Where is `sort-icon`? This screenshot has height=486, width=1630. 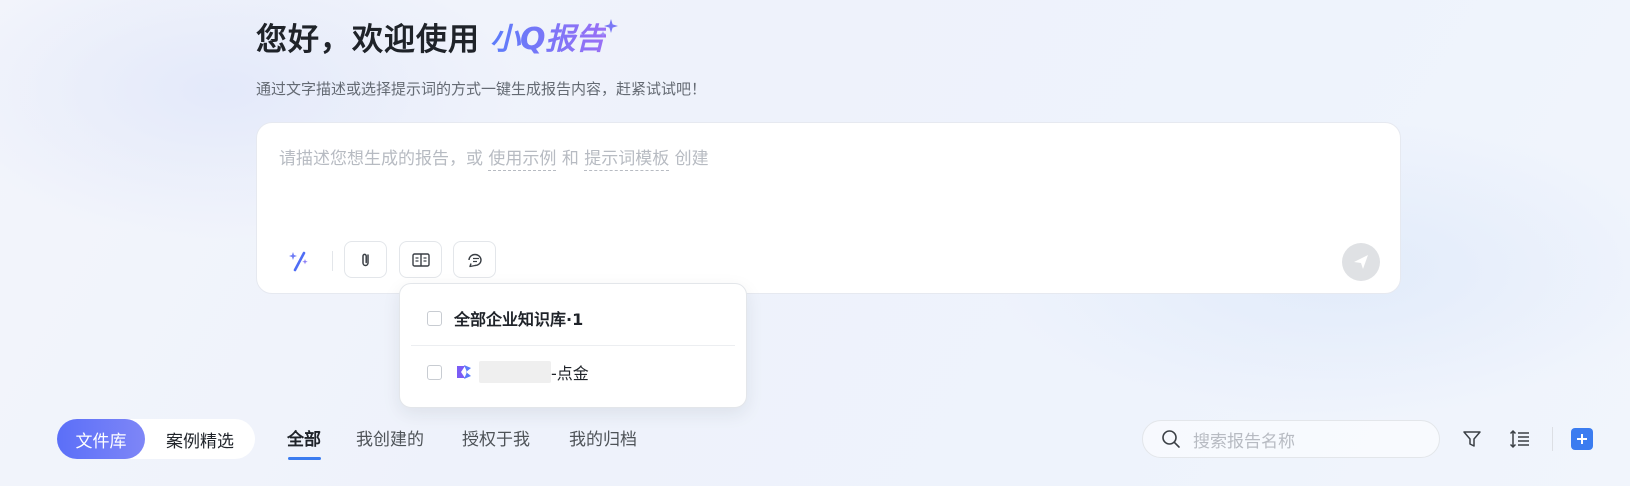 sort-icon is located at coordinates (1519, 439).